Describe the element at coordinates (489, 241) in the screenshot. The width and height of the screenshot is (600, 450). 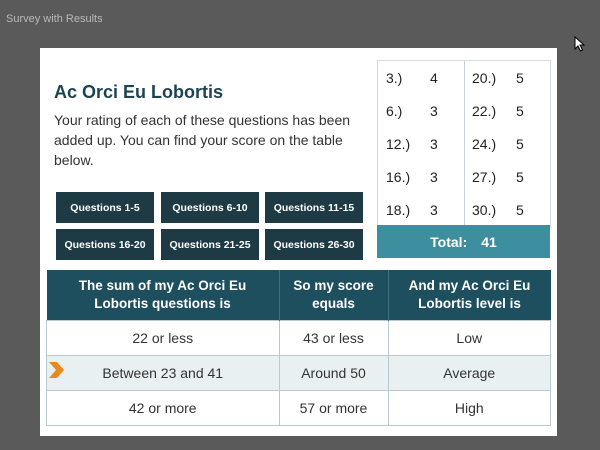
I see `total-value: 41` at that location.